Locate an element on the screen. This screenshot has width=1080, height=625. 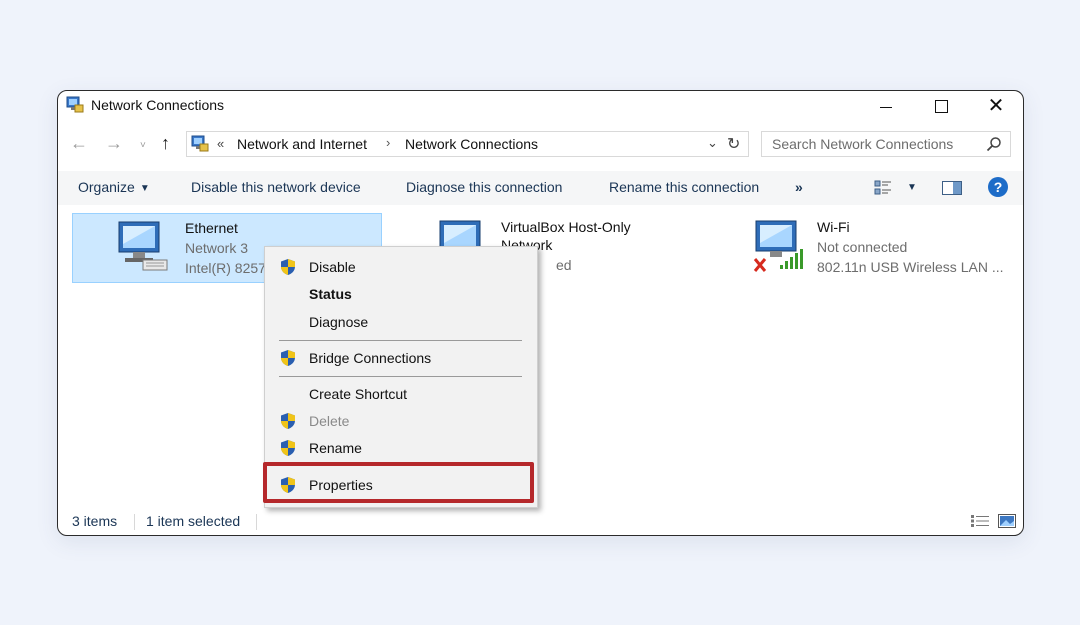
menu-item-bridge-connections: Bridge Connections is located at coordinates (401, 358).